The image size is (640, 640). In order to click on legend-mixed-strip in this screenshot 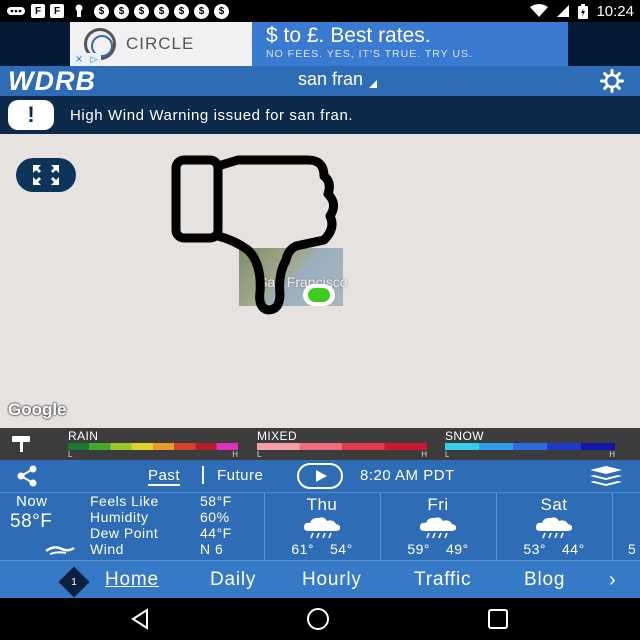, I will do `click(342, 446)`.